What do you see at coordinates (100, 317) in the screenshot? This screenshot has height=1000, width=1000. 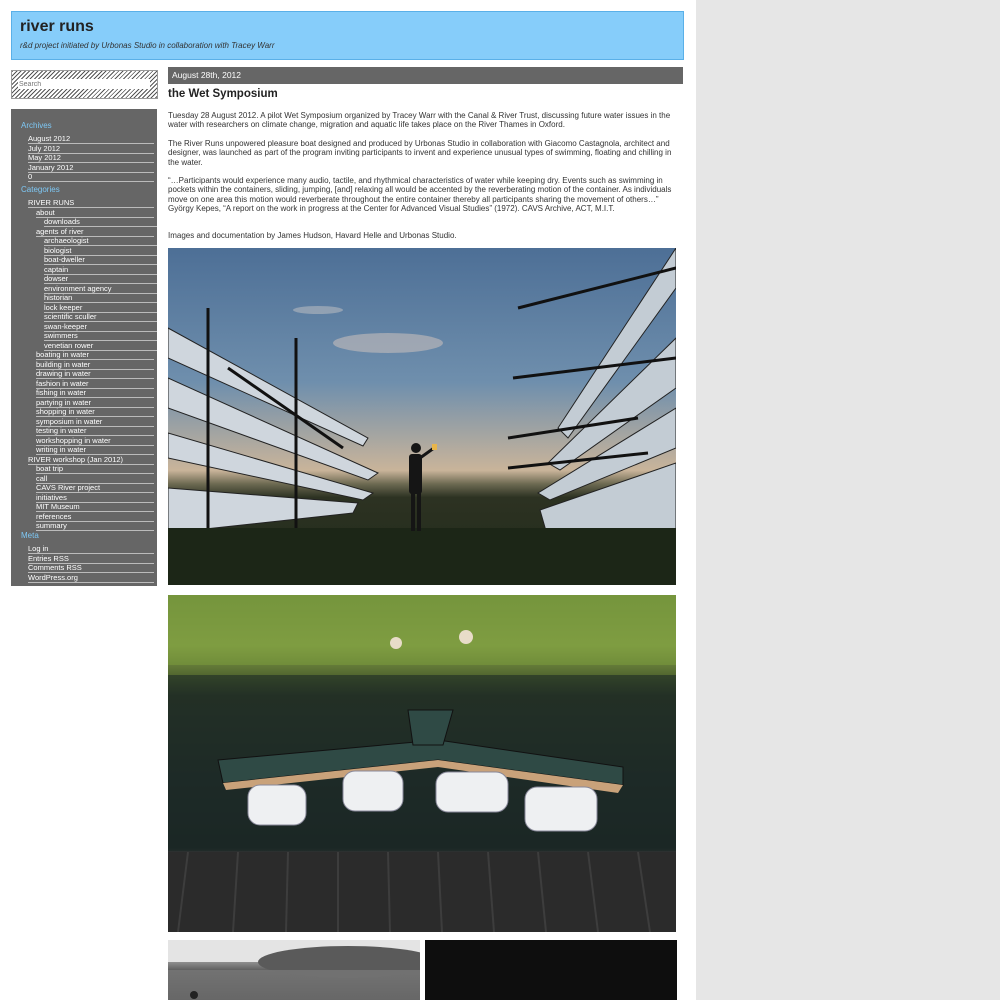 I see `category-link: scientific sculler` at bounding box center [100, 317].